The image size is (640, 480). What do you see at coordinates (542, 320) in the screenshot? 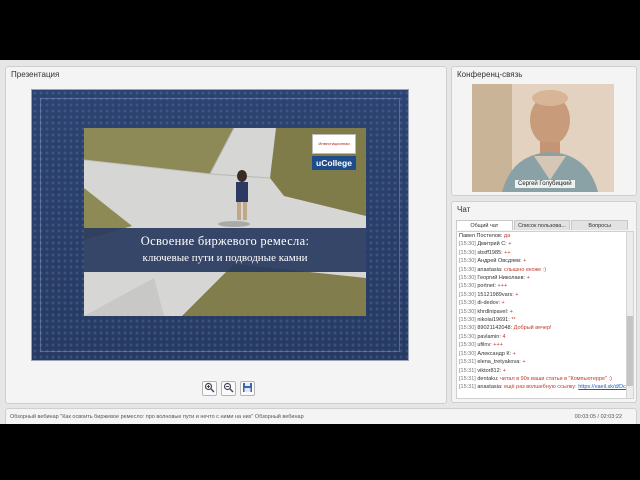
I see `chat-message: [15:30] nikolai19691: **` at bounding box center [542, 320].